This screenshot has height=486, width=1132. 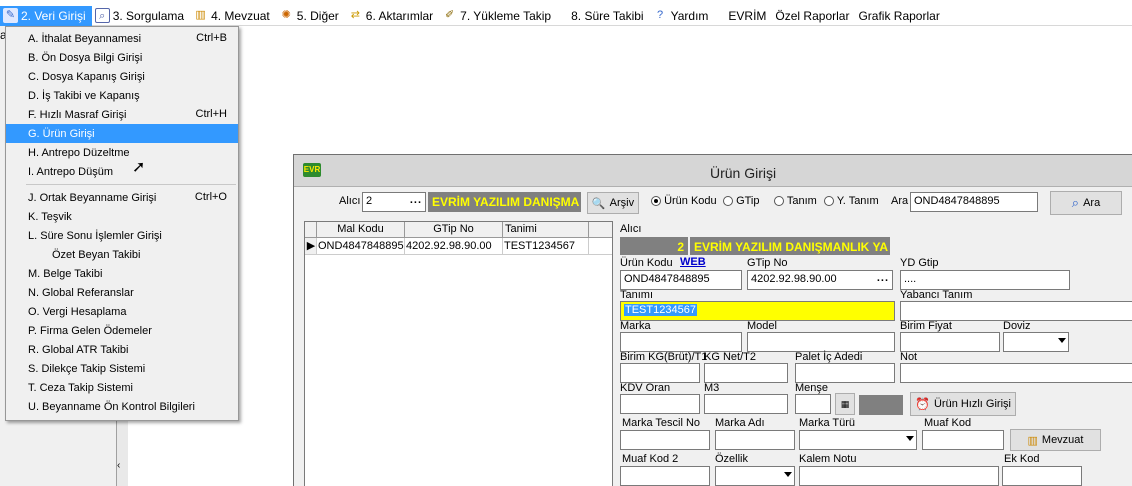 What do you see at coordinates (139, 167) in the screenshot?
I see `mouse-cursor-icon: ➚` at bounding box center [139, 167].